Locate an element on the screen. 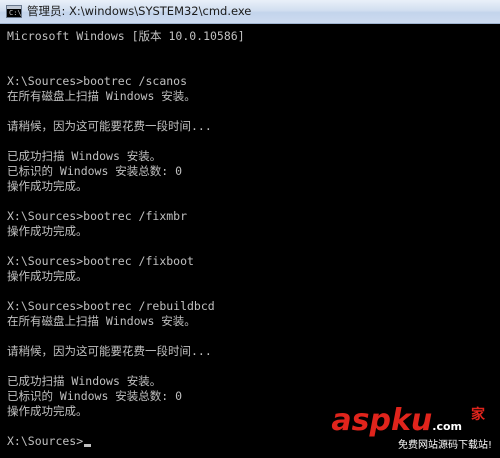 Image resolution: width=500 pixels, height=458 pixels. console-line: X:\Sources>bootrec /fixmbr is located at coordinates (97, 216).